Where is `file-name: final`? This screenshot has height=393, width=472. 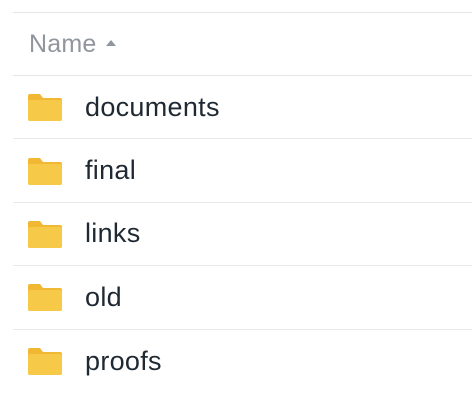
file-name: final is located at coordinates (111, 170).